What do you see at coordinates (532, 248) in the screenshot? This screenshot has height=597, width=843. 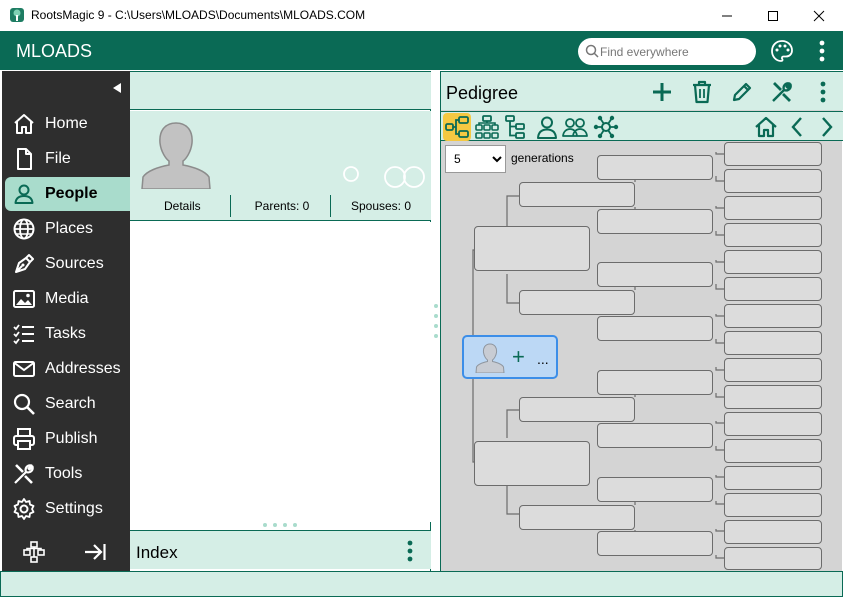 I see `pedigree-father-box` at bounding box center [532, 248].